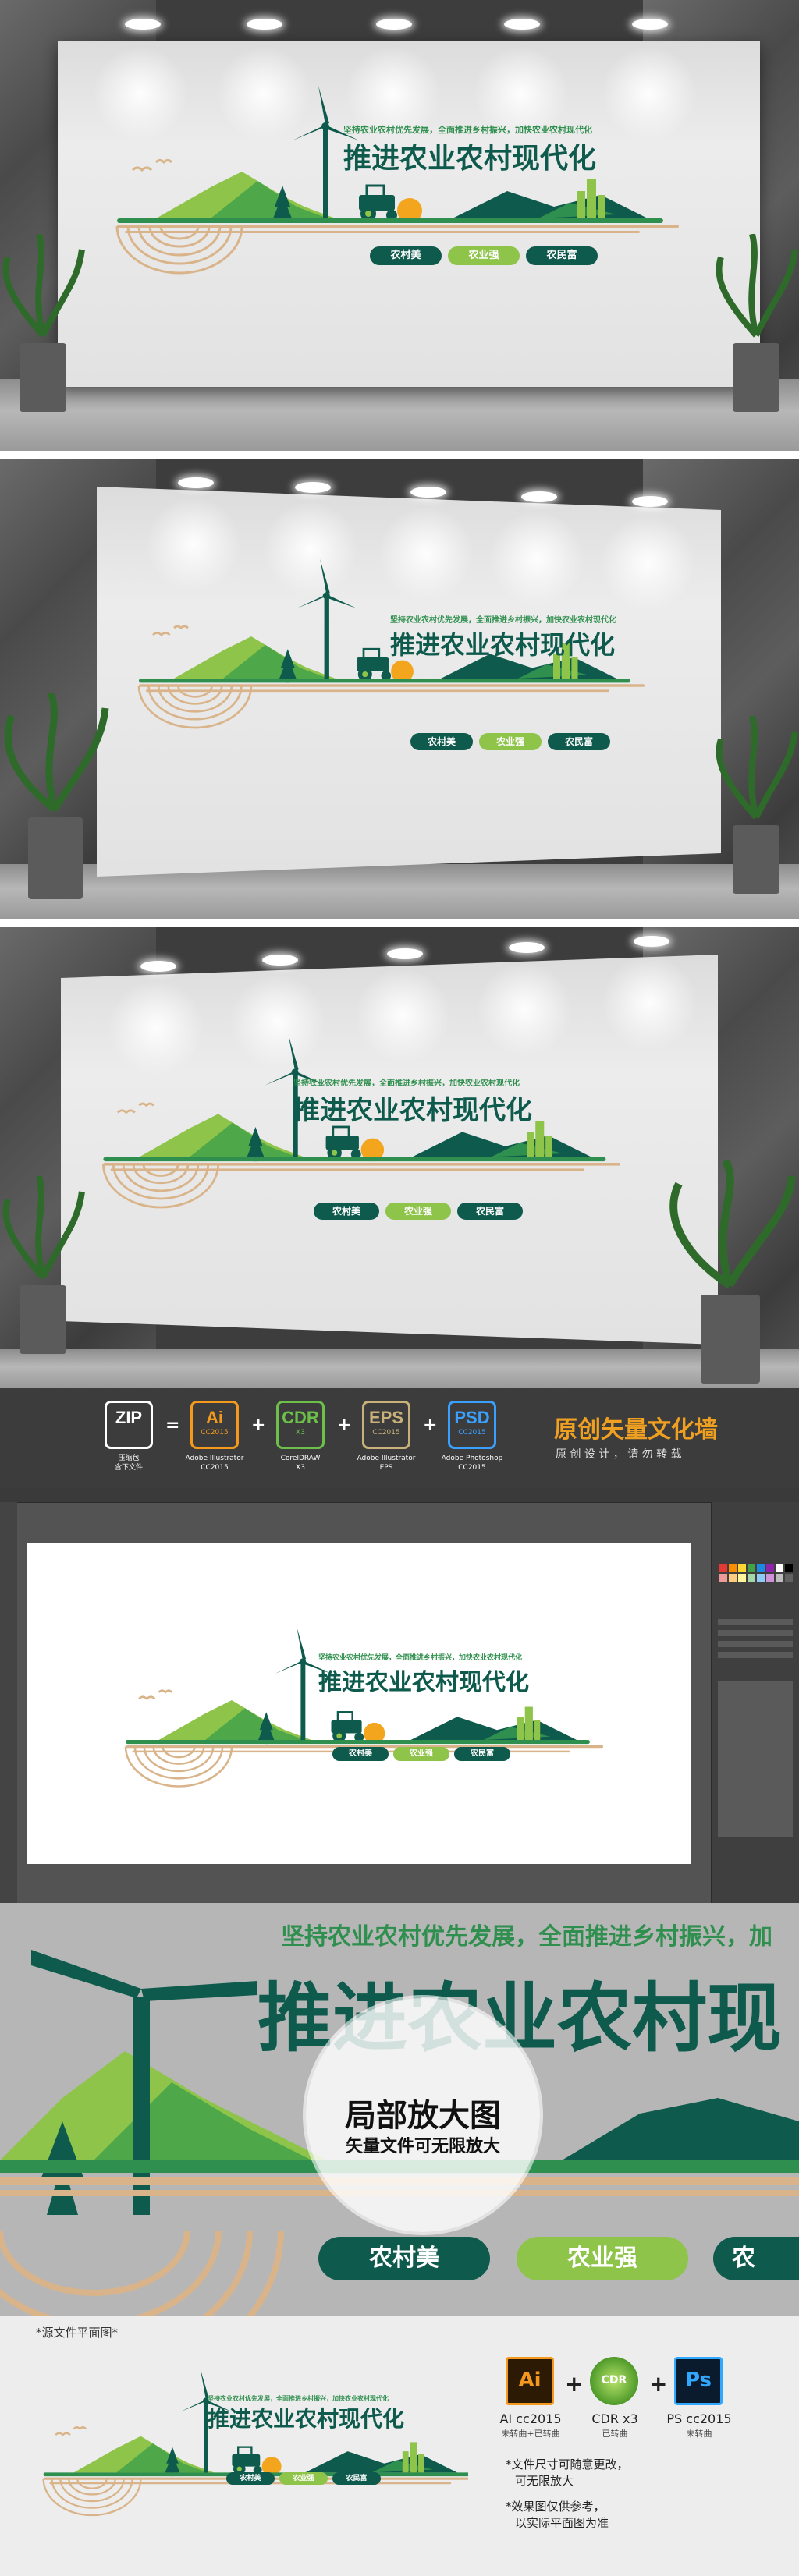  What do you see at coordinates (615, 2434) in the screenshot?
I see `cdr-software-sub: 已转曲` at bounding box center [615, 2434].